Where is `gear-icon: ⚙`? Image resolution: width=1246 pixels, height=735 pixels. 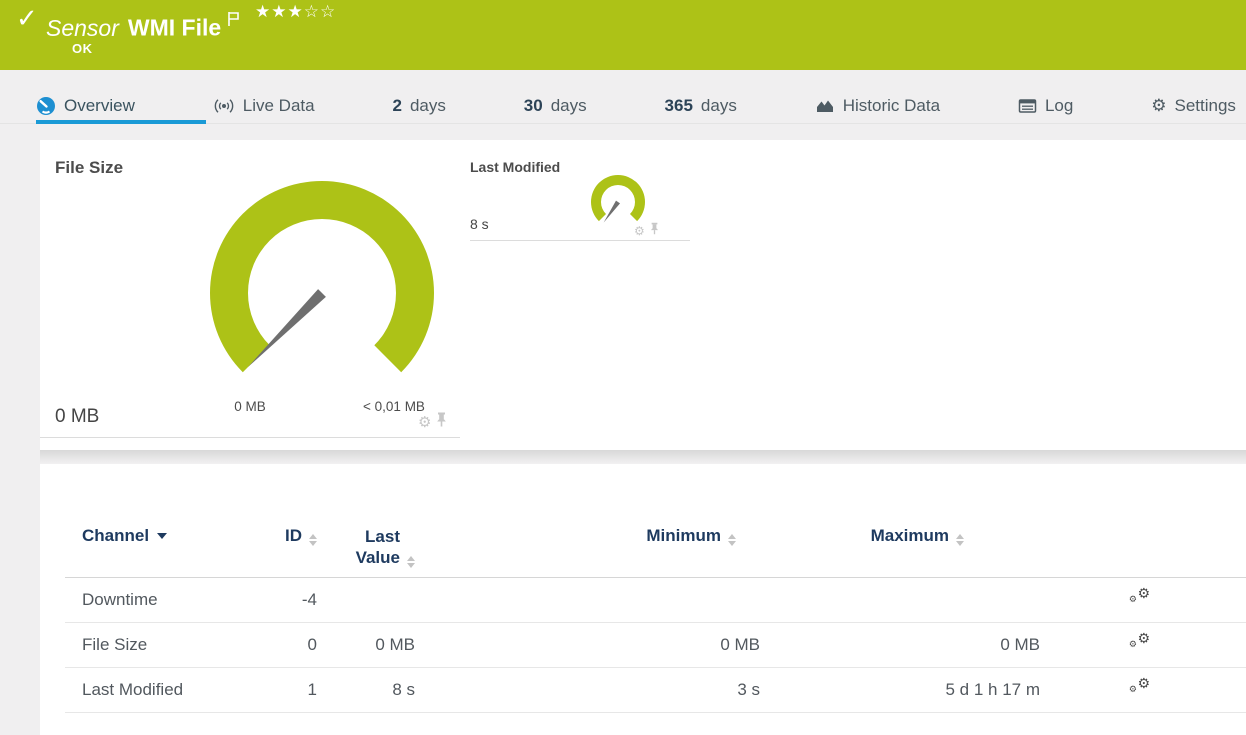 gear-icon: ⚙ is located at coordinates (1159, 105).